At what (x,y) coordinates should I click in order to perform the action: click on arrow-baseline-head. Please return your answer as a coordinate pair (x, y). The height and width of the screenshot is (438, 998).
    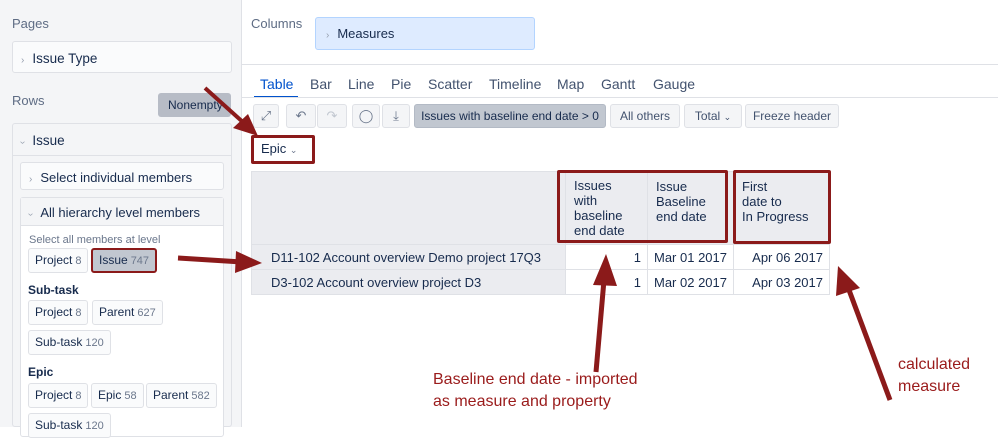
    Looking at the image, I should click on (605, 270).